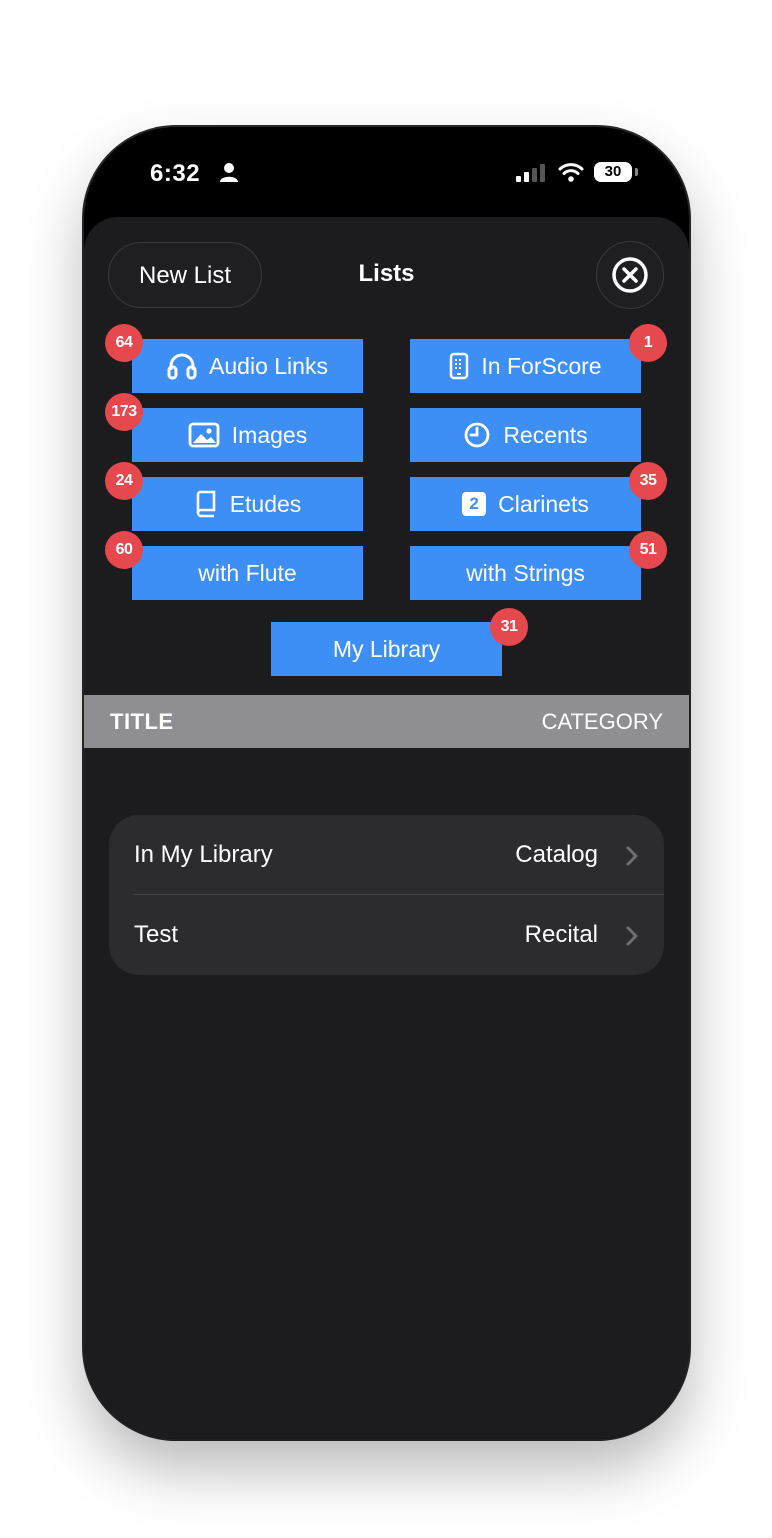 The height and width of the screenshot is (1538, 772). I want to click on number-2-label: 2, so click(474, 504).